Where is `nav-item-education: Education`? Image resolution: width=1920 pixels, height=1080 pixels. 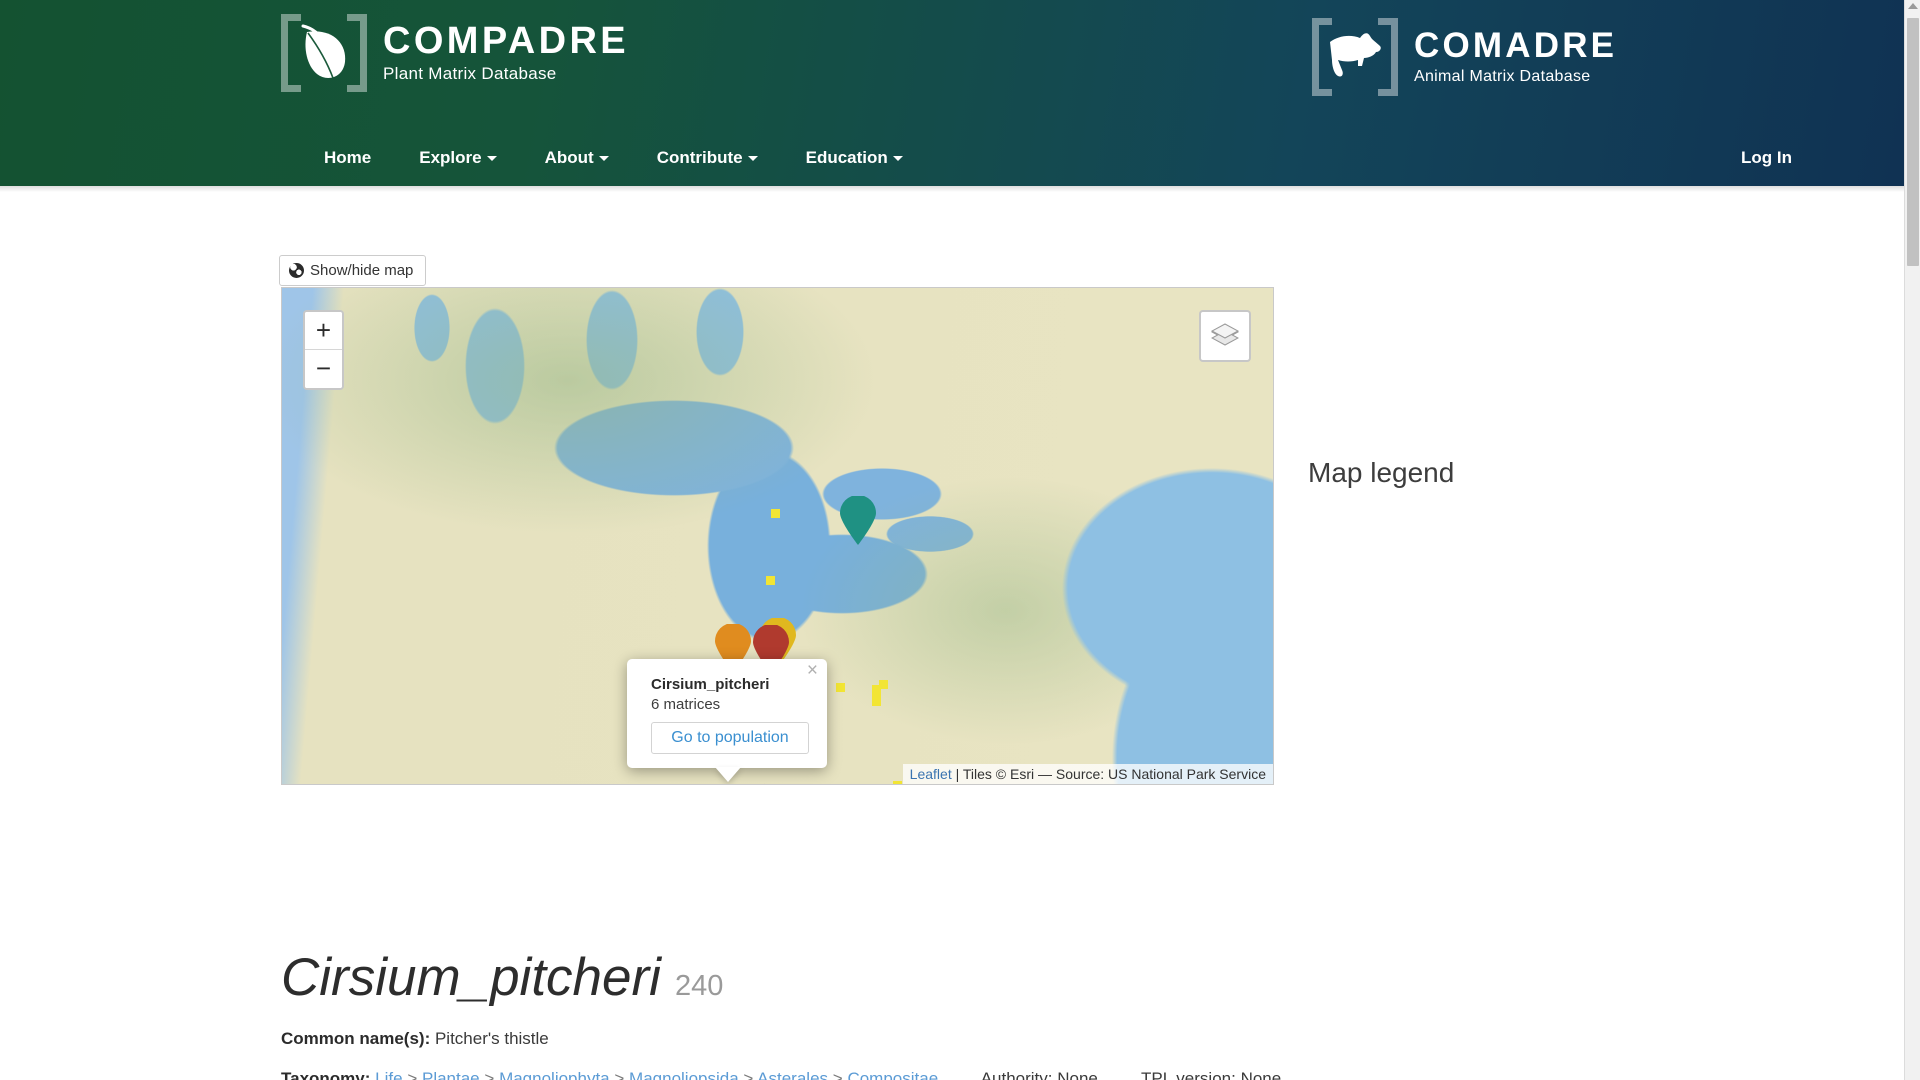
nav-item-education: Education is located at coordinates (854, 158).